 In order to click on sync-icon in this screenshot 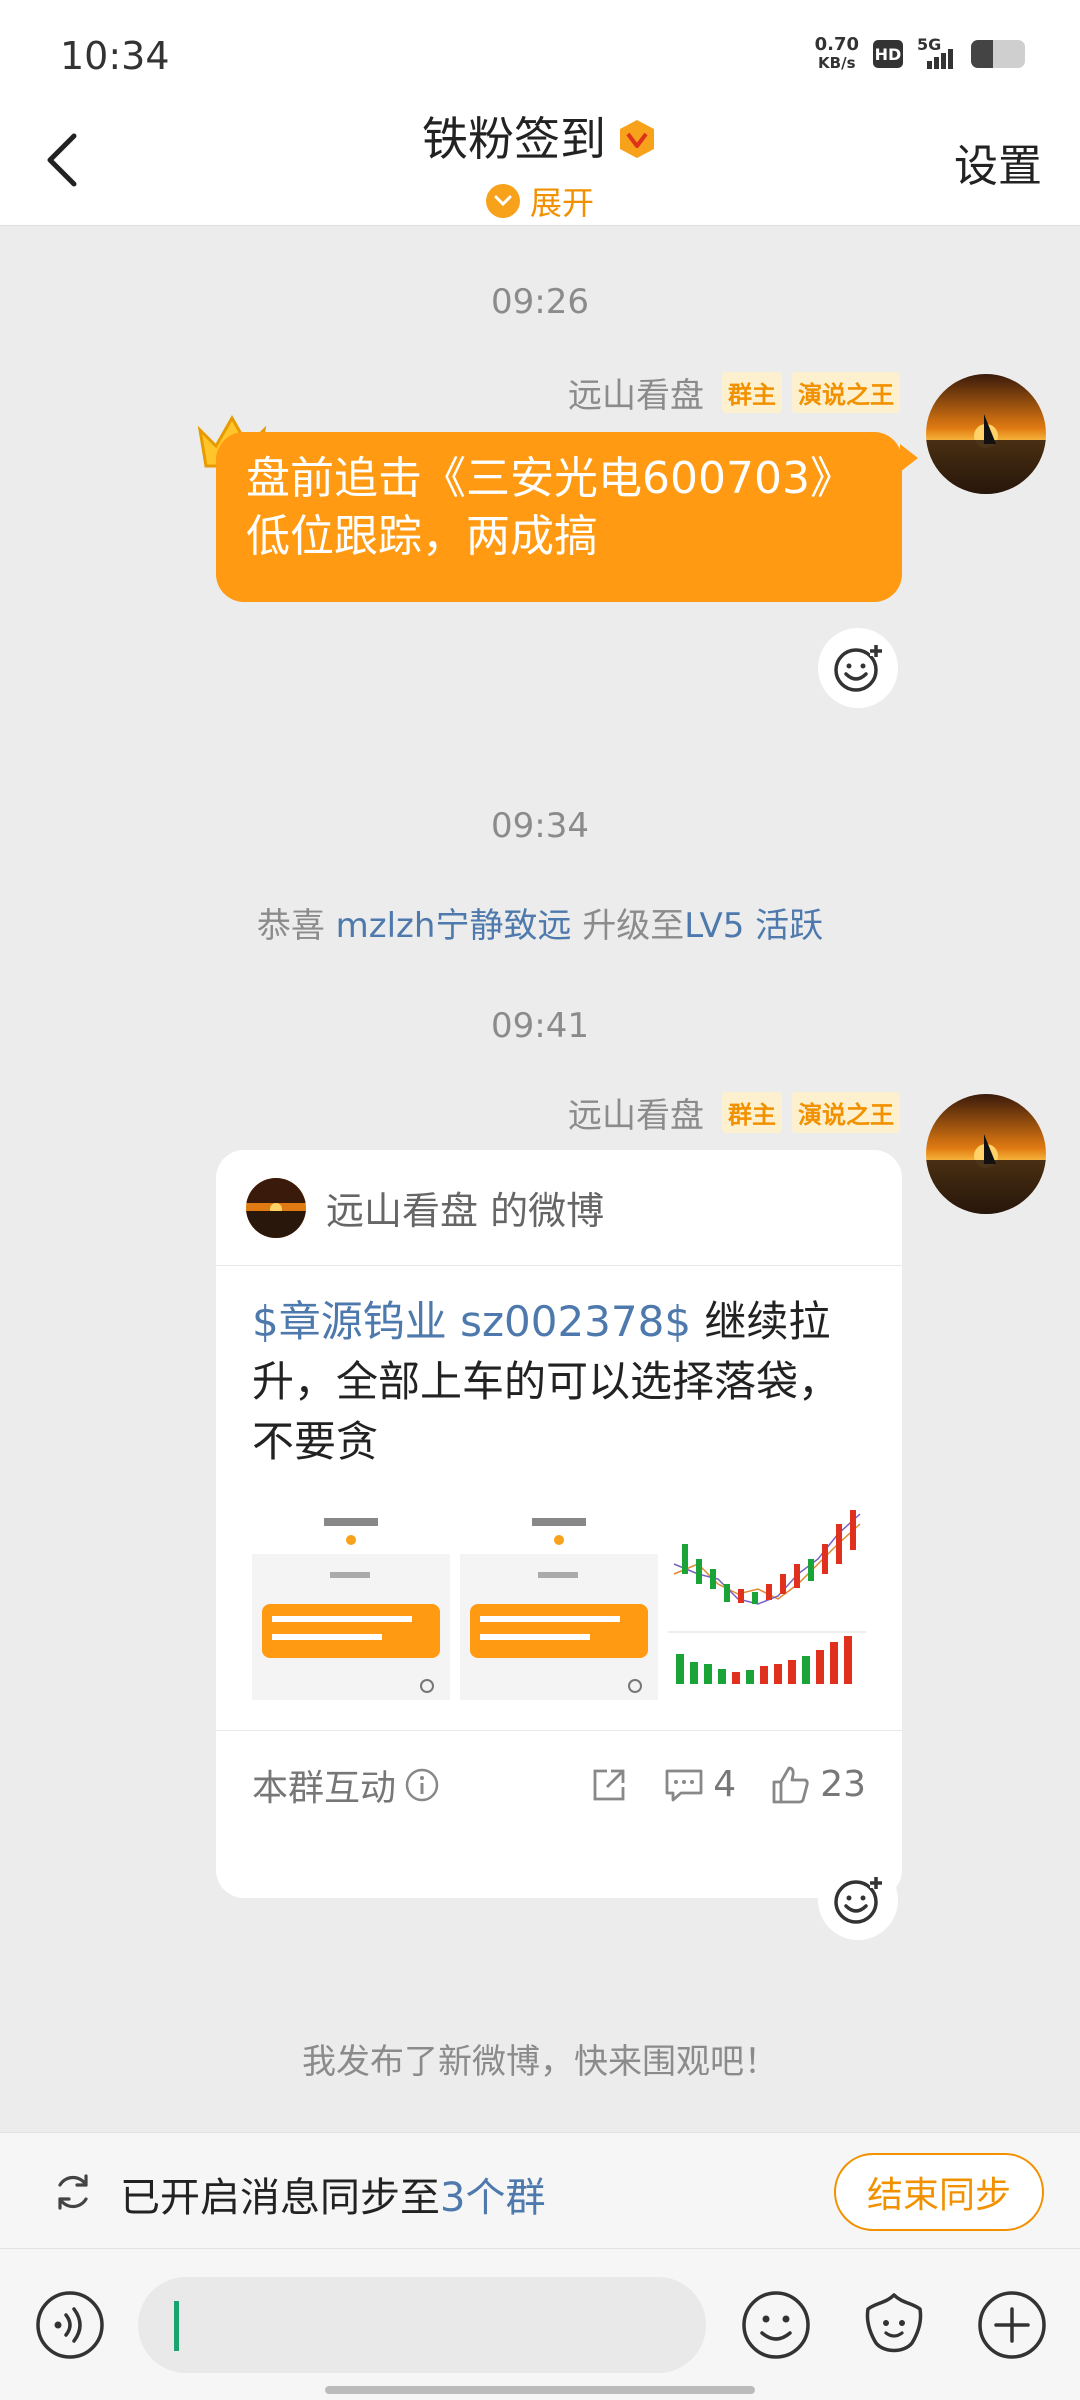, I will do `click(73, 2192)`.